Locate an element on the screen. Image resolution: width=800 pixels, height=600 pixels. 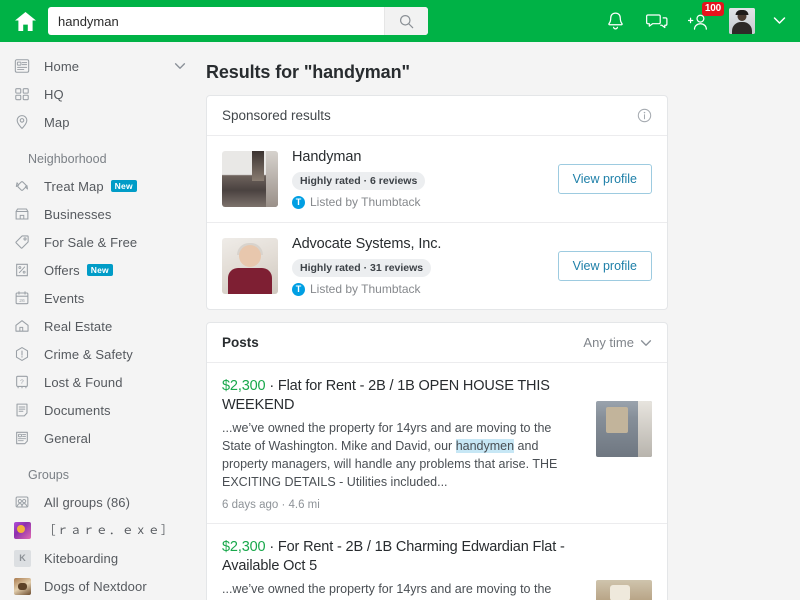
tag-icon is located at coordinates (25, 242).